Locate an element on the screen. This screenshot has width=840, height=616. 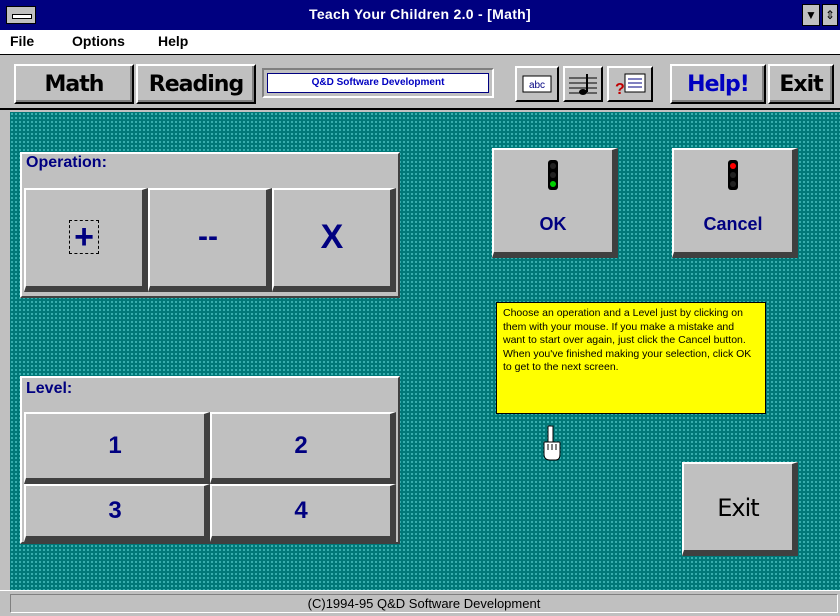
window-title: Teach Your Children 2.0 - [Math] is located at coordinates (420, 14).